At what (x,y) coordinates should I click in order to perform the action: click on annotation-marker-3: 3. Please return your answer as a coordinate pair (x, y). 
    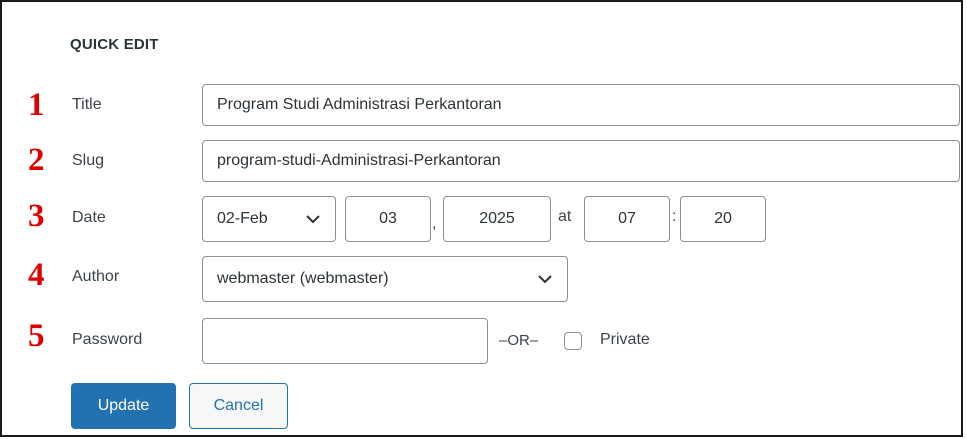
    Looking at the image, I should click on (36, 216).